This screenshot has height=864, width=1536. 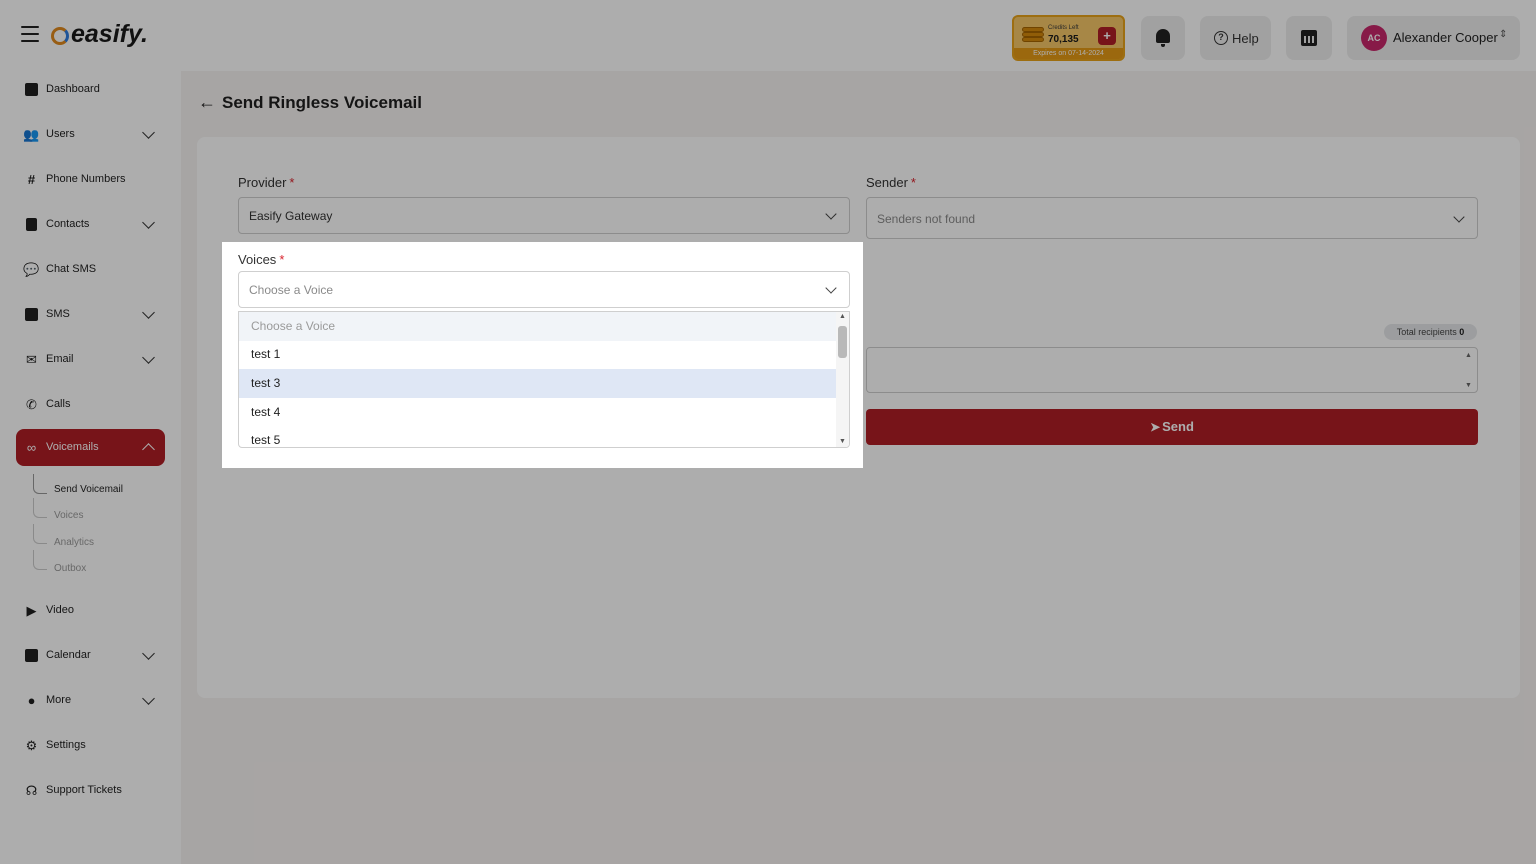 What do you see at coordinates (538, 326) in the screenshot?
I see `voice-option: Choose a Voice` at bounding box center [538, 326].